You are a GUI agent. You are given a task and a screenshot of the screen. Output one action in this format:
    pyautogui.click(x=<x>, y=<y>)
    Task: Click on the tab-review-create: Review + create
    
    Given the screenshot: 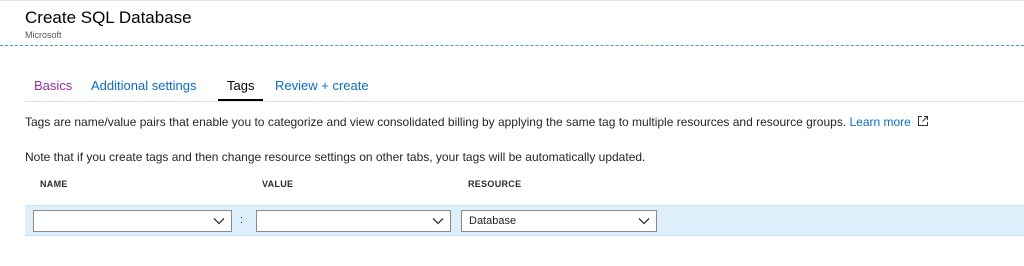 What is the action you would take?
    pyautogui.click(x=322, y=87)
    